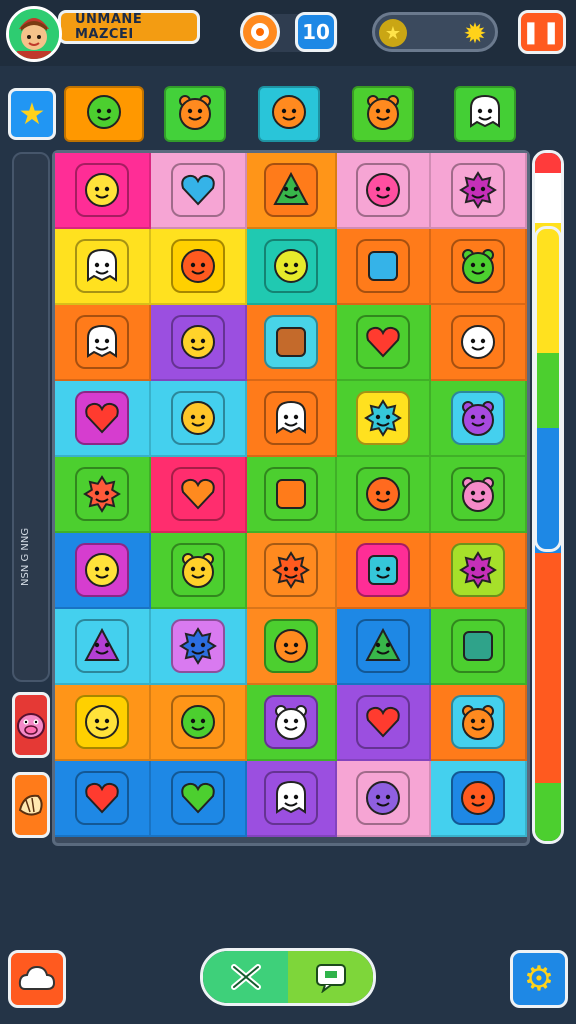 Image resolution: width=576 pixels, height=1024 pixels. I want to click on purple-fuzzy-icon, so click(478, 190).